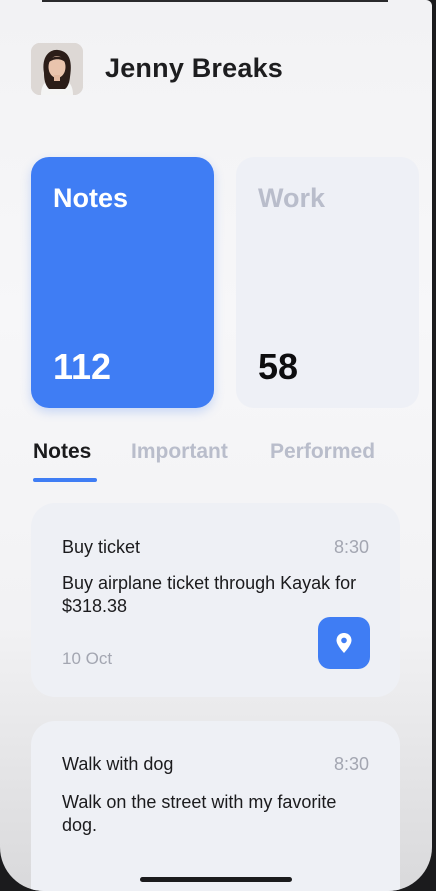 The height and width of the screenshot is (891, 436). I want to click on note-title: Walk with dog, so click(118, 764).